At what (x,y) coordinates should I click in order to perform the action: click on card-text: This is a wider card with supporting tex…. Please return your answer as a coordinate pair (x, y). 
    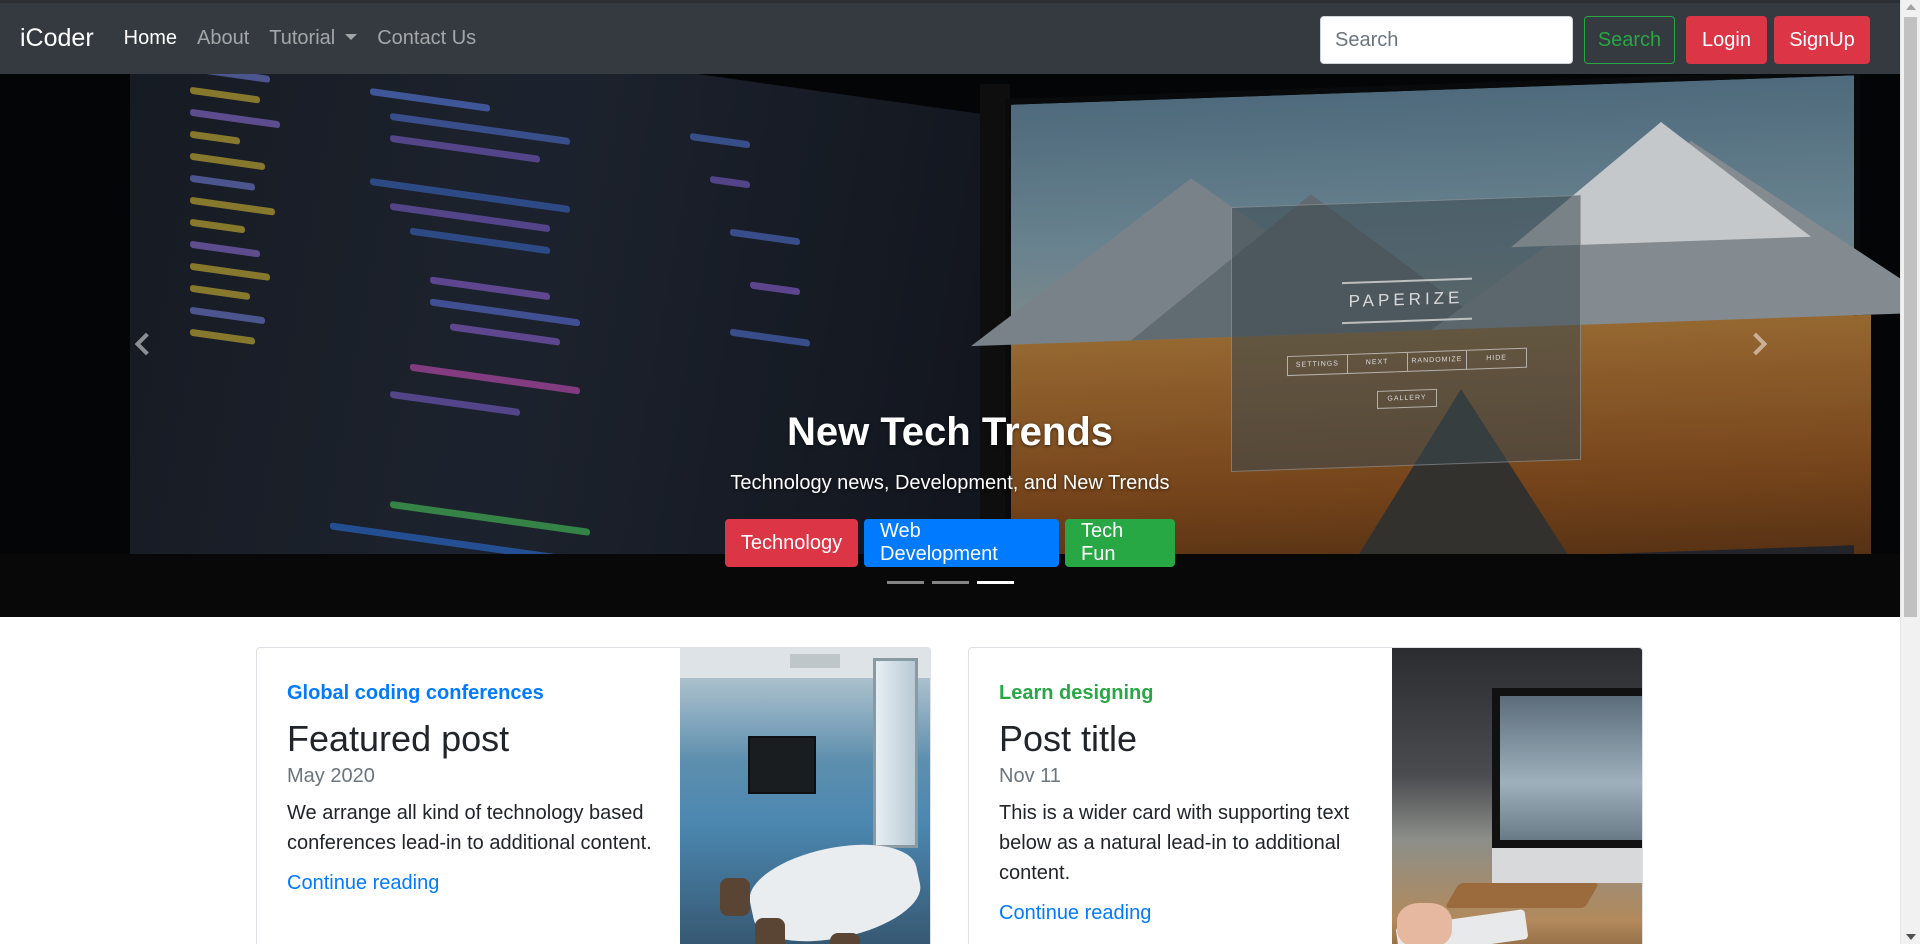
    Looking at the image, I should click on (1174, 842).